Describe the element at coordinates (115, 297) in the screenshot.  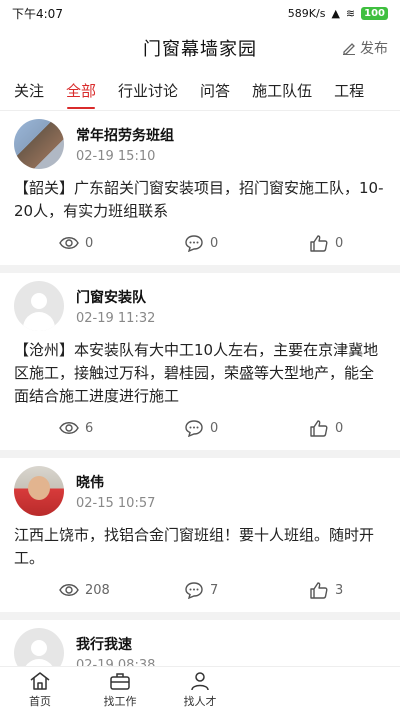
I see `author-name: 门窗安装队` at that location.